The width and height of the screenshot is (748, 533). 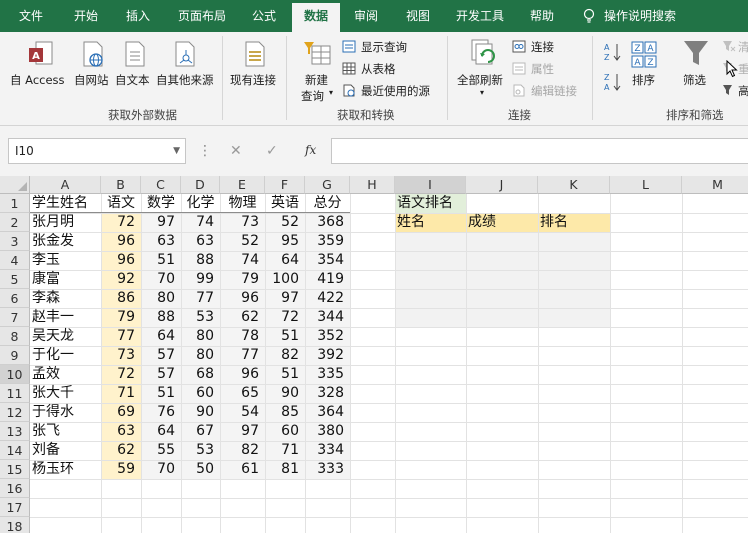 What do you see at coordinates (121, 298) in the screenshot?
I see `score-cell: 86` at bounding box center [121, 298].